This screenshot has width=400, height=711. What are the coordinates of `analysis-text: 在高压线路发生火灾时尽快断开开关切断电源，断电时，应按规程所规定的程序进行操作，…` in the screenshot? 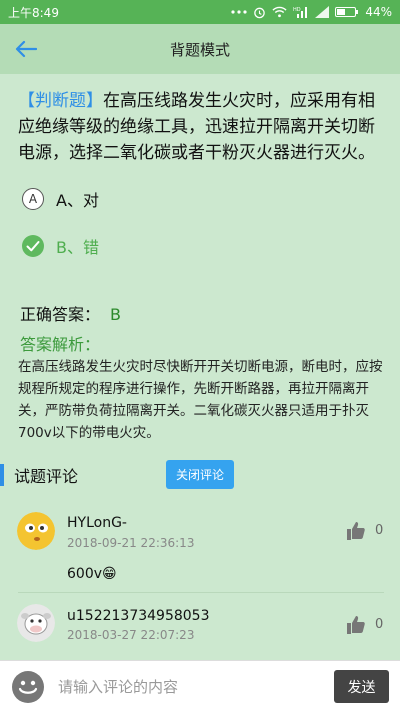 It's located at (200, 400).